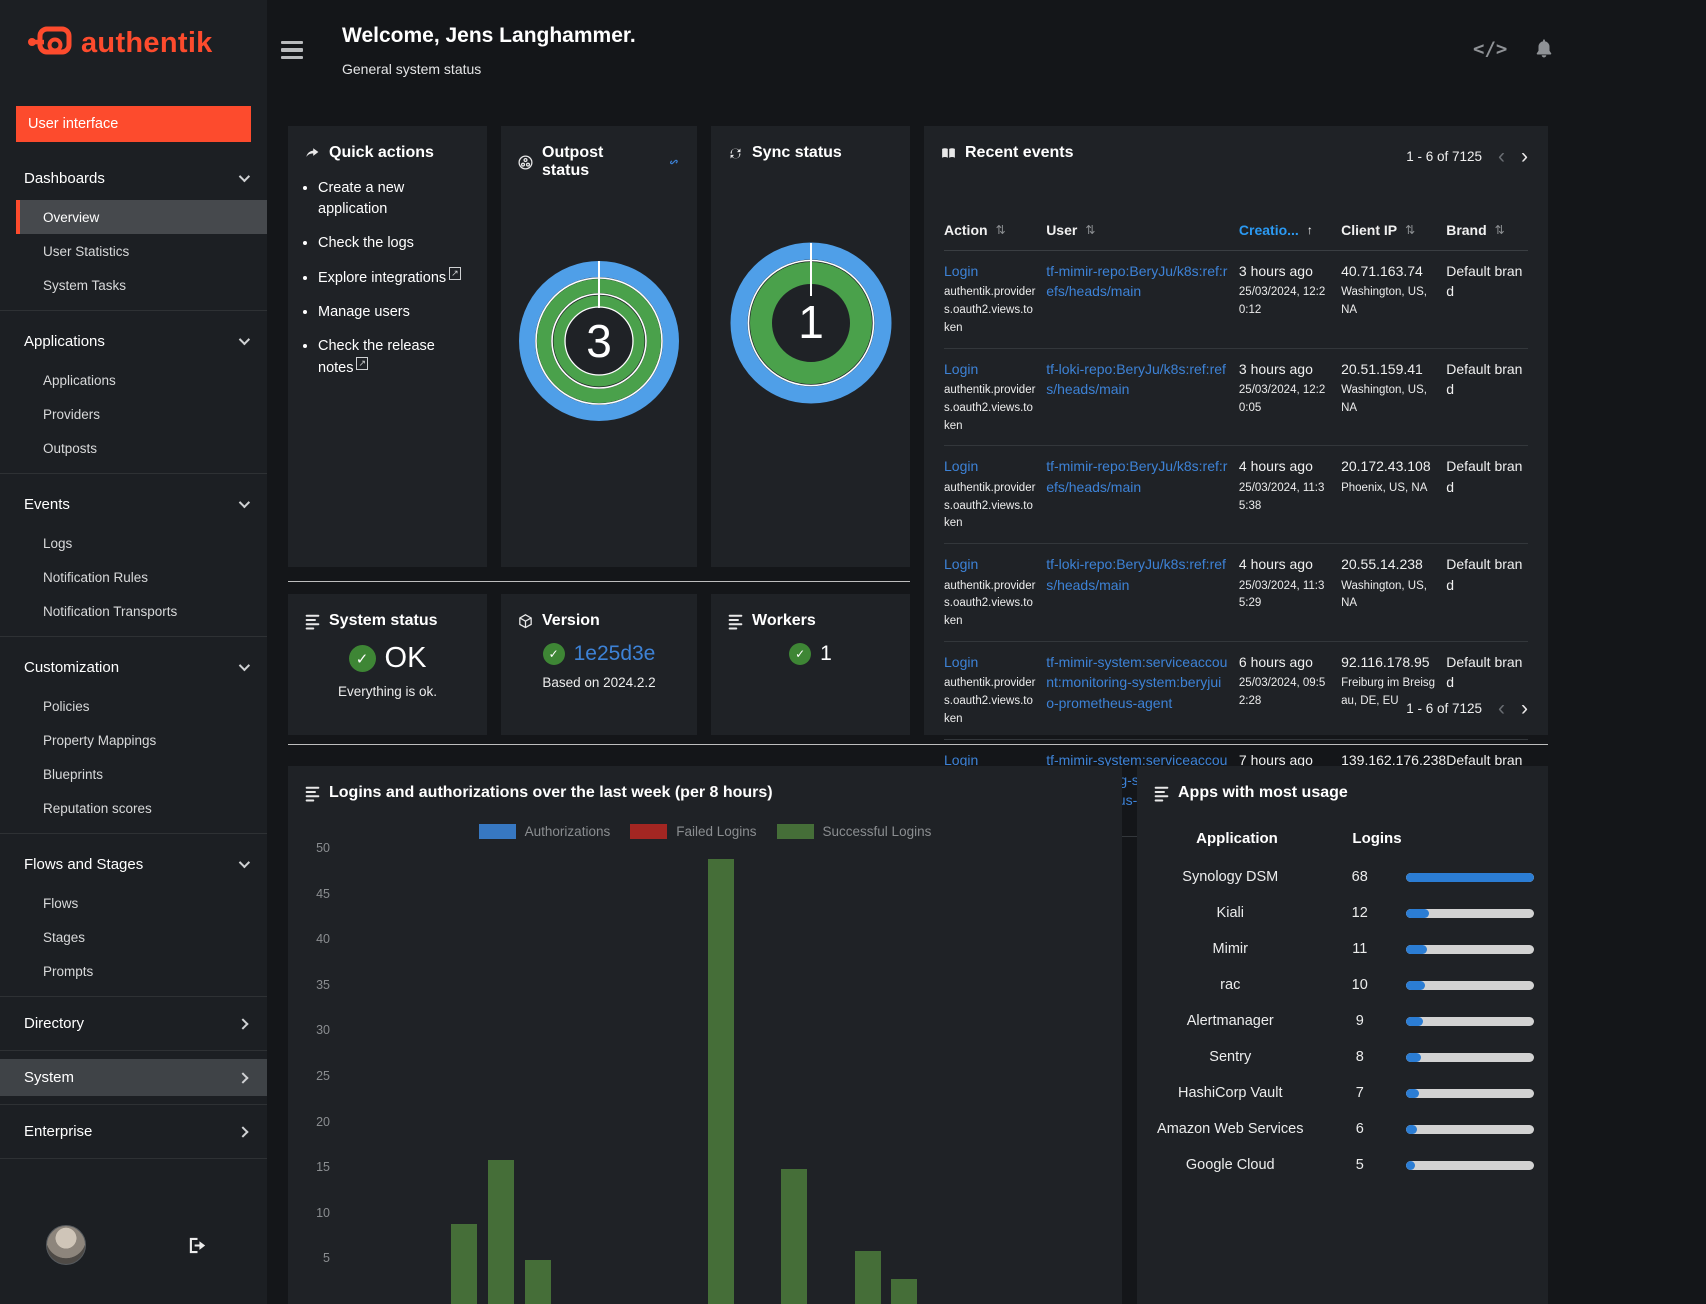 The width and height of the screenshot is (1706, 1304). What do you see at coordinates (1340, 1129) in the screenshot?
I see `app-usage-row: Amazon Web Services 6` at bounding box center [1340, 1129].